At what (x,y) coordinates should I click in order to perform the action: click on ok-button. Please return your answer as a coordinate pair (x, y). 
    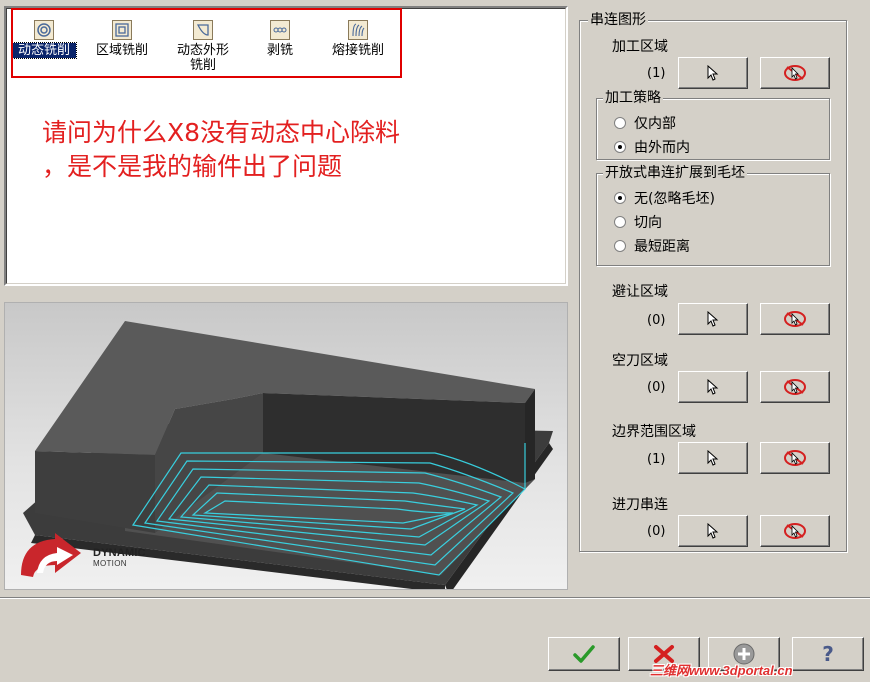
    Looking at the image, I should click on (584, 654).